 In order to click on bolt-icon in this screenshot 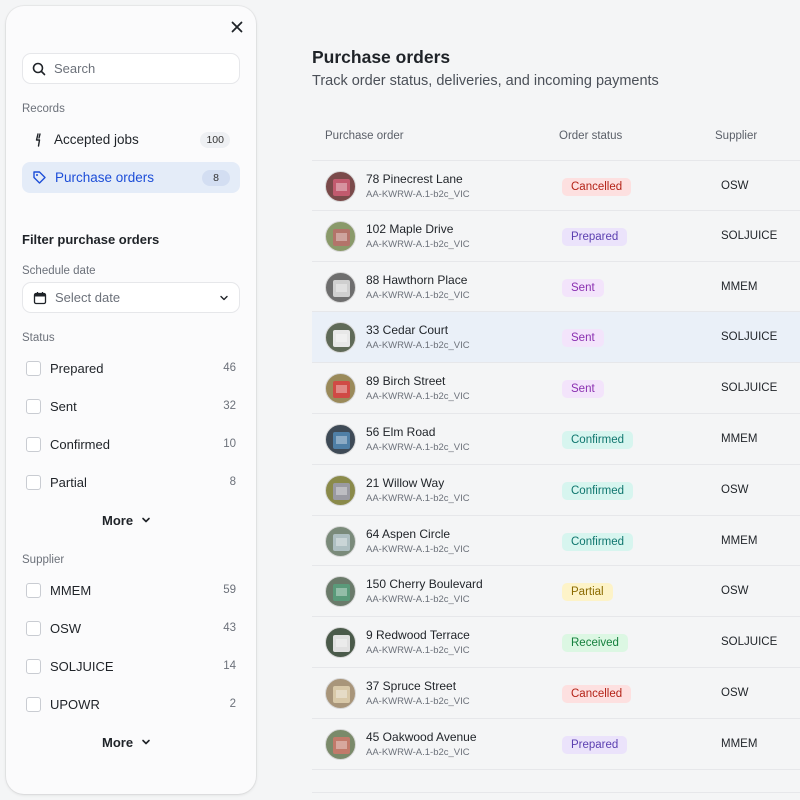, I will do `click(38, 139)`.